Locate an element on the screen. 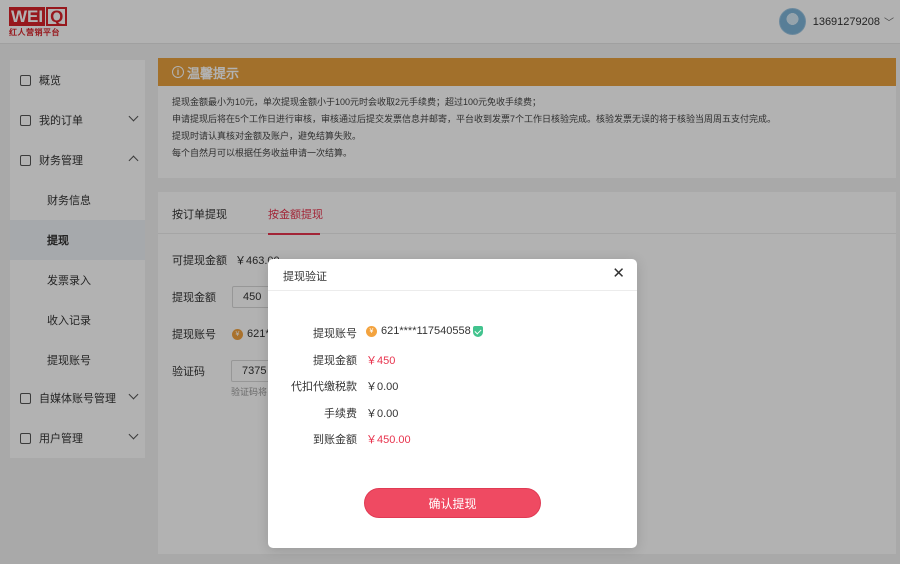  dialog-row-value: ￥450.00 is located at coordinates (388, 440).